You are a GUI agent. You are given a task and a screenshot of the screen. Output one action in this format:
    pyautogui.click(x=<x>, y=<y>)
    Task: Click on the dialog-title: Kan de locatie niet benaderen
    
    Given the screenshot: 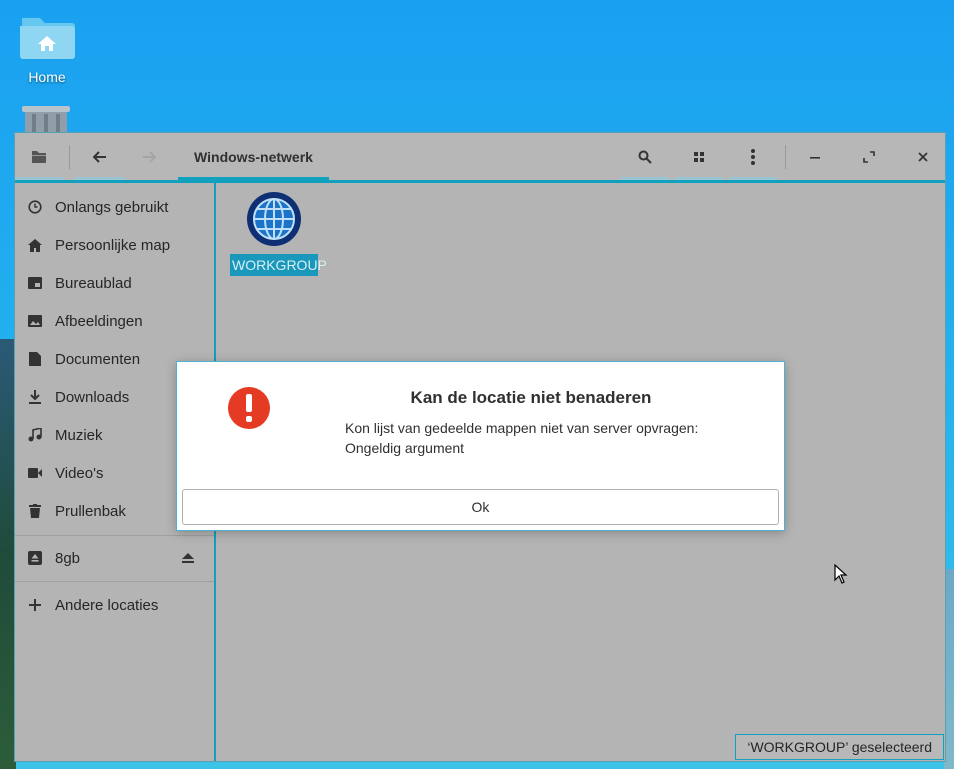 What is the action you would take?
    pyautogui.click(x=531, y=397)
    